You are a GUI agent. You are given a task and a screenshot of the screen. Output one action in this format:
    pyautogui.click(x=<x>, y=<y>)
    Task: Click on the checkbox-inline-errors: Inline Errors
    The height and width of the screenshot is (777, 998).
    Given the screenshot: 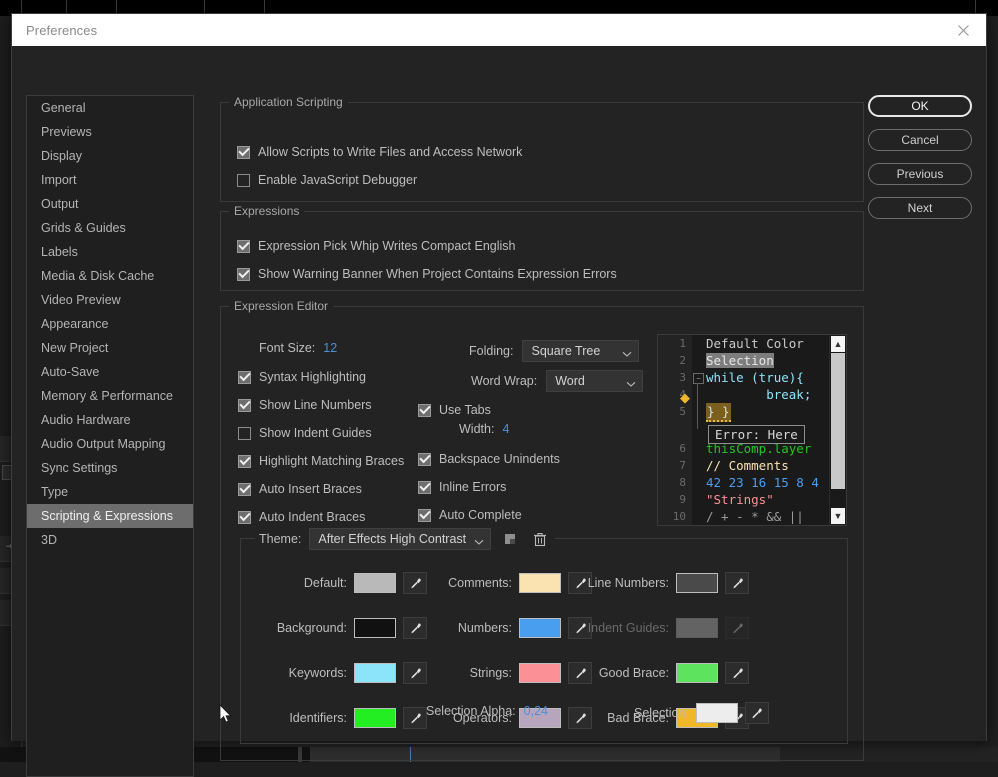 What is the action you would take?
    pyautogui.click(x=489, y=487)
    